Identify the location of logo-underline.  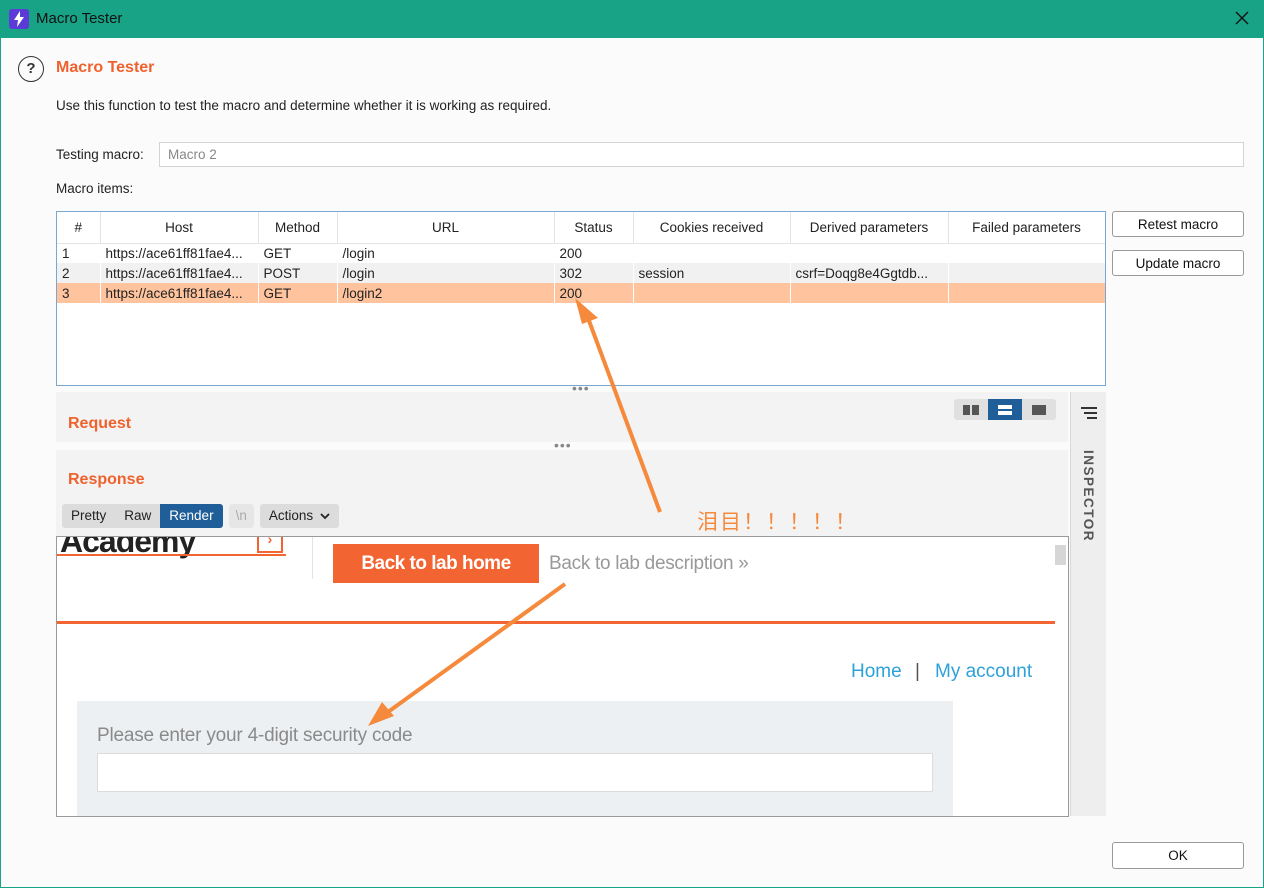
(171, 555).